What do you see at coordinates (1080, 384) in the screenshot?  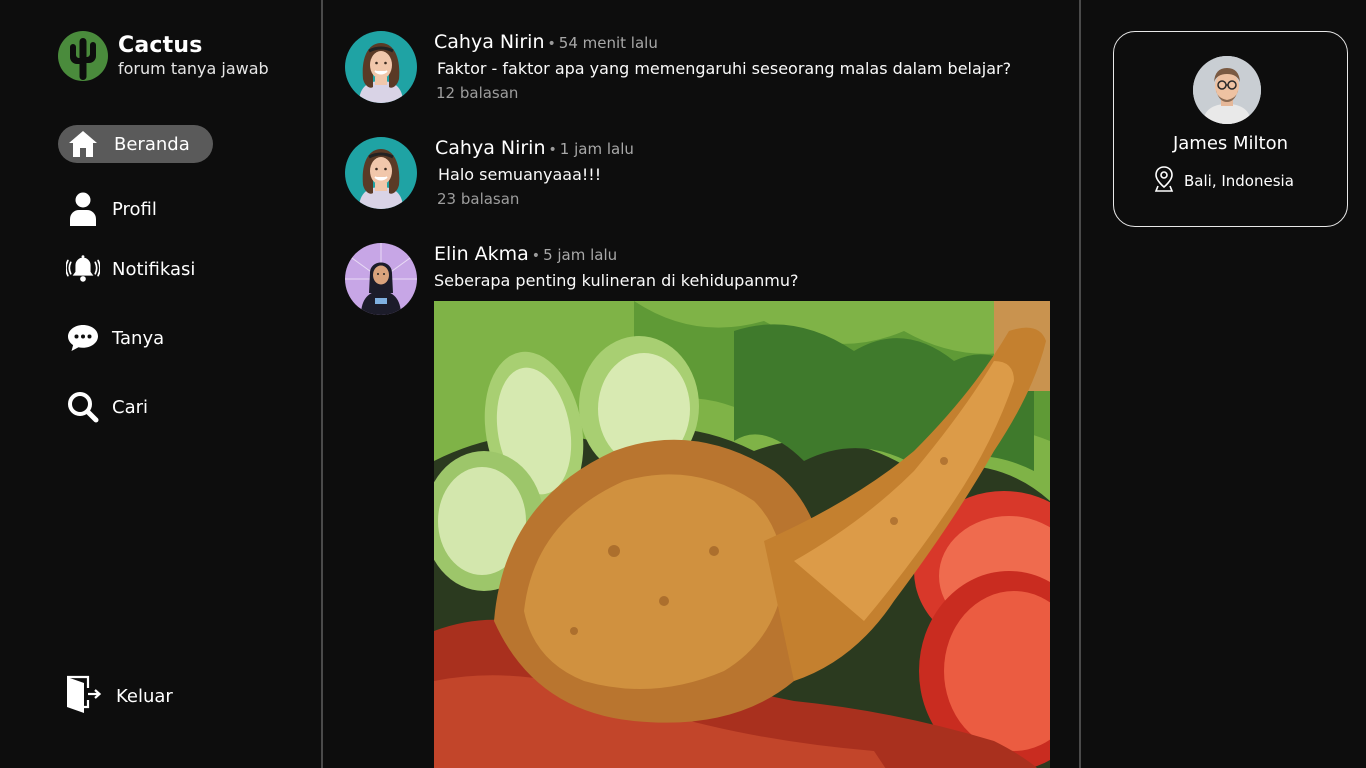 I see `feed-divider` at bounding box center [1080, 384].